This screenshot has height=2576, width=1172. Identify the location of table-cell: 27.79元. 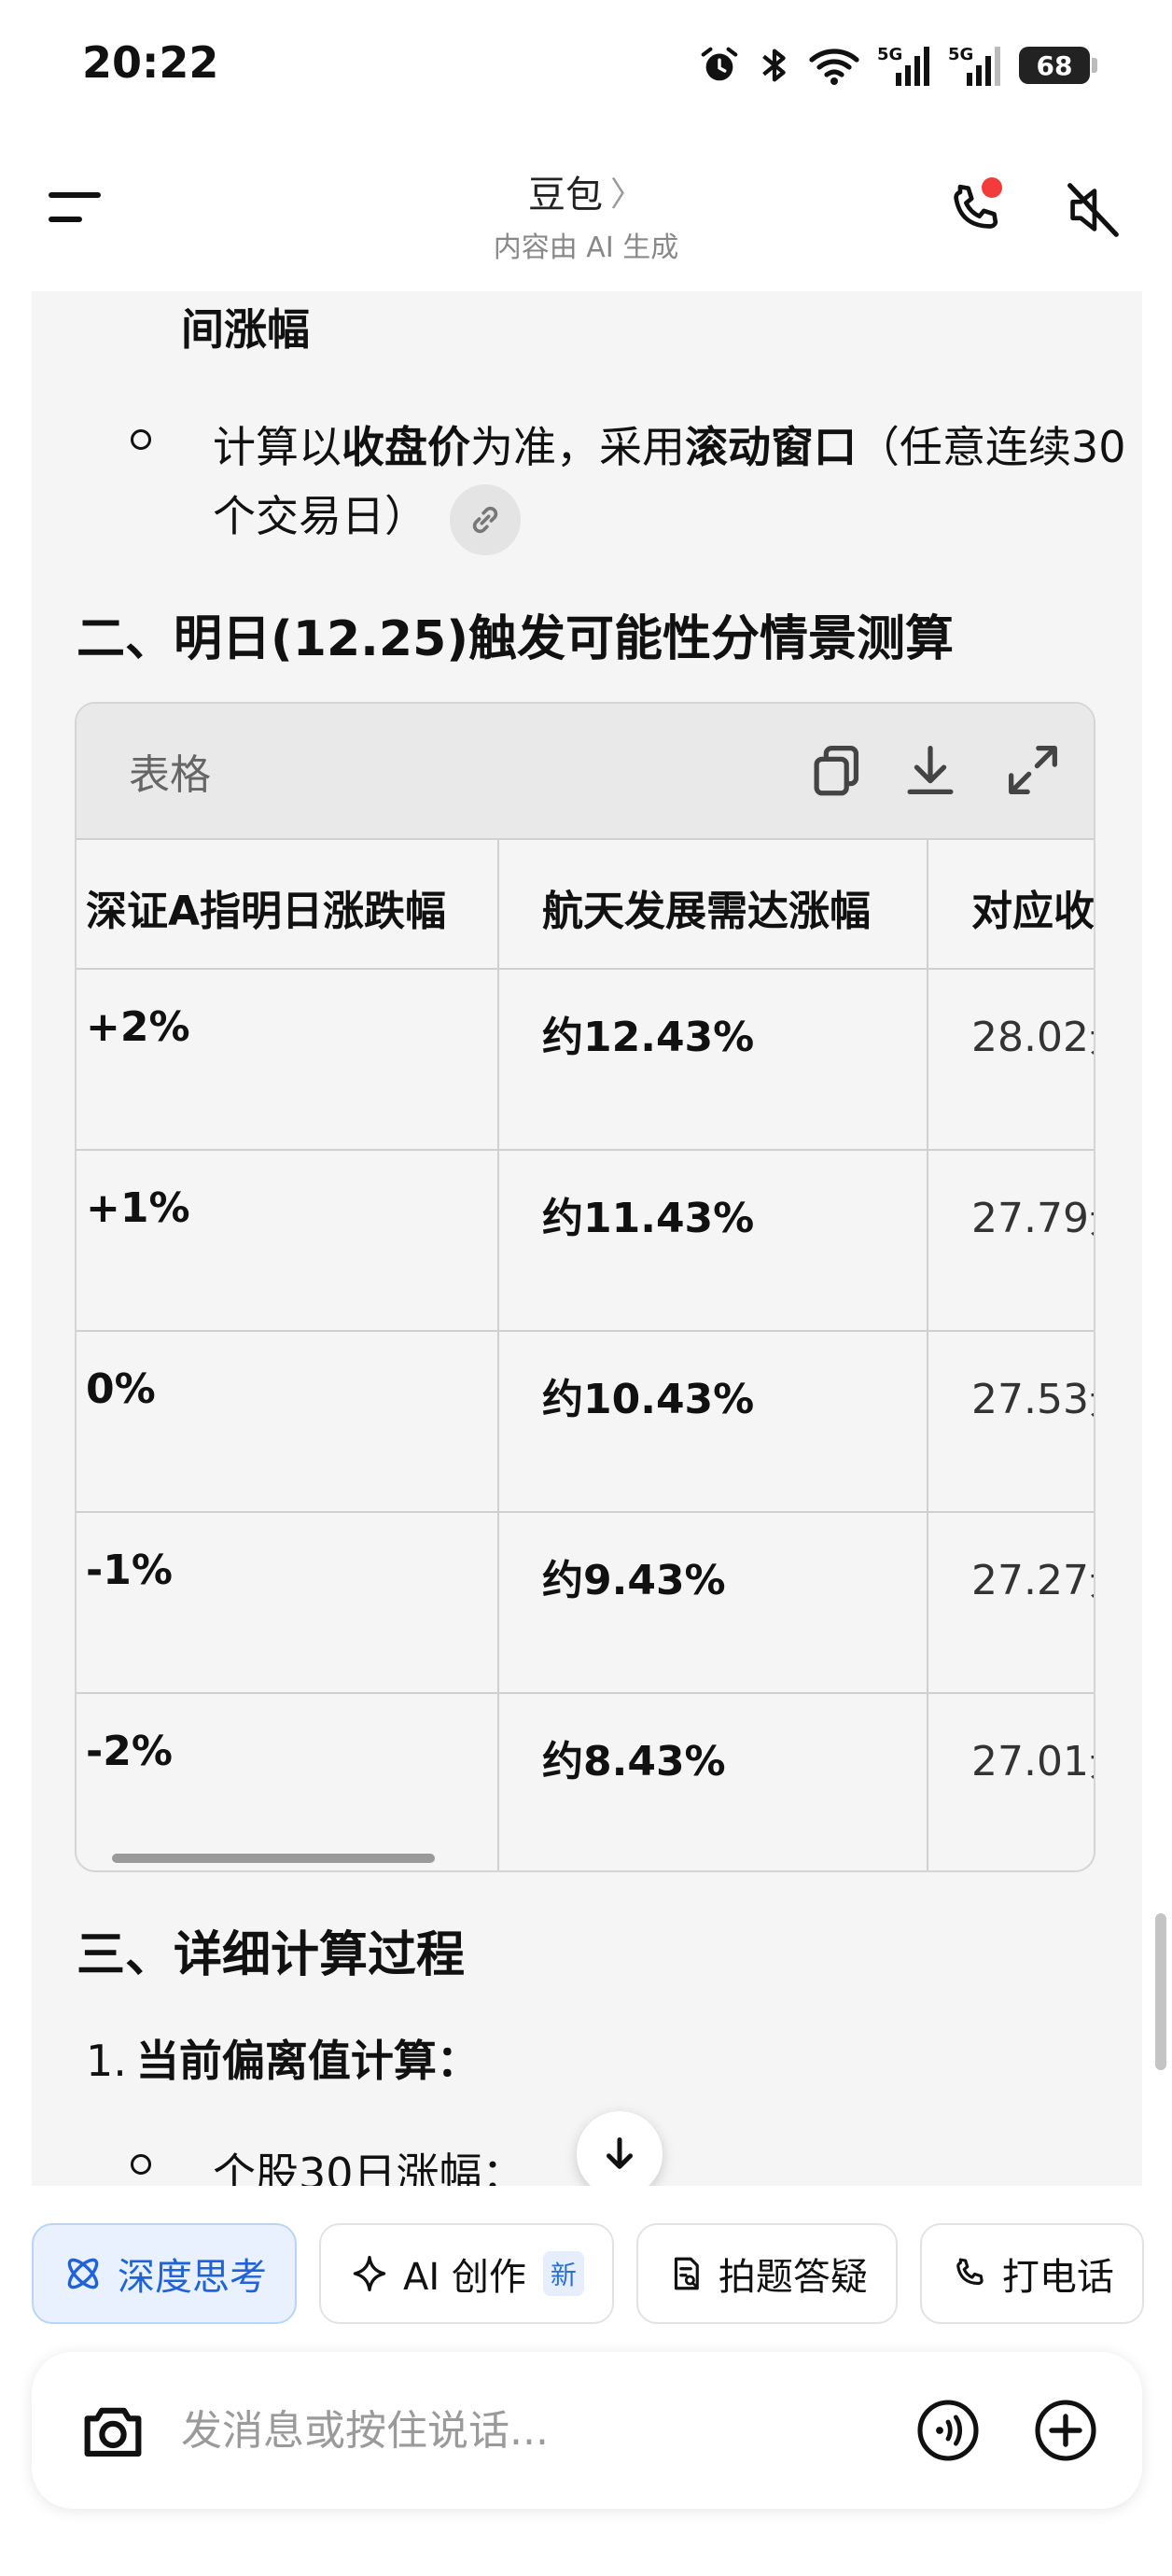
(1010, 1240).